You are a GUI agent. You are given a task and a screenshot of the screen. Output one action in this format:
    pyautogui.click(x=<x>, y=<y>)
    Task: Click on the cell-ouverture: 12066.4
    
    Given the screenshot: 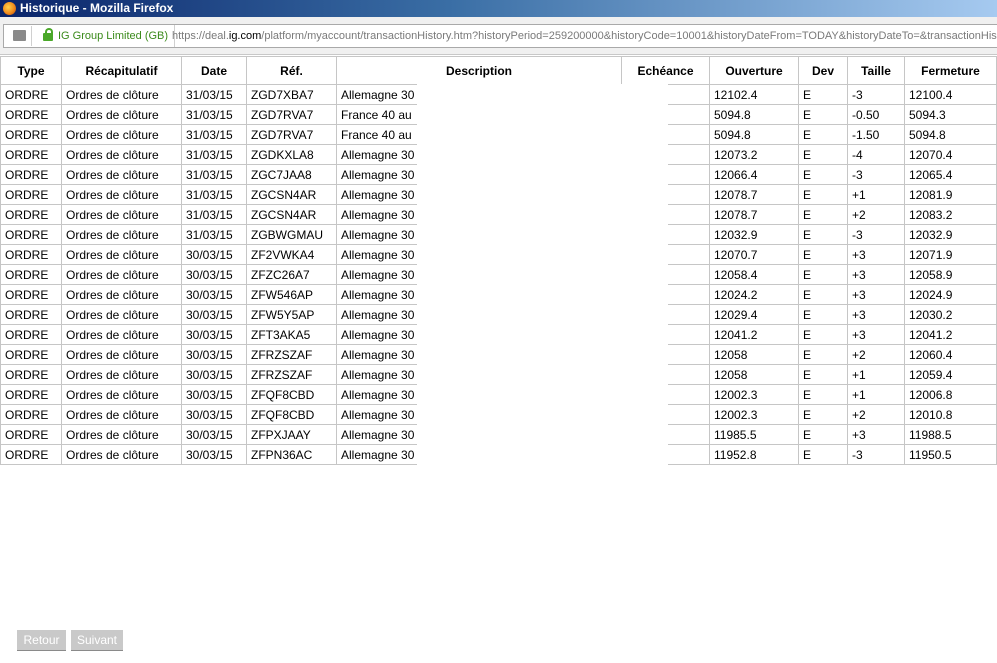 What is the action you would take?
    pyautogui.click(x=754, y=174)
    